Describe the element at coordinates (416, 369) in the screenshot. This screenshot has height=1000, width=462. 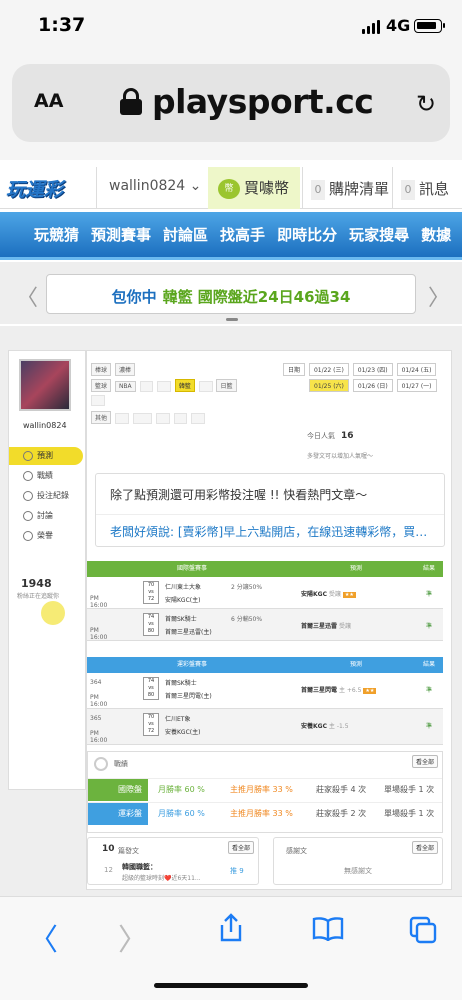
I see `date-button: 01/24 (五)` at that location.